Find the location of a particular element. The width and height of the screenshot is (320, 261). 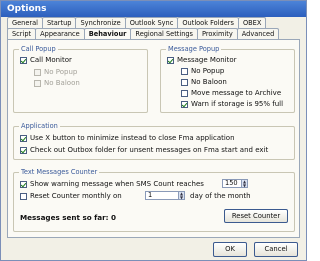

msg-no-popup-label: No Popup is located at coordinates (208, 71).